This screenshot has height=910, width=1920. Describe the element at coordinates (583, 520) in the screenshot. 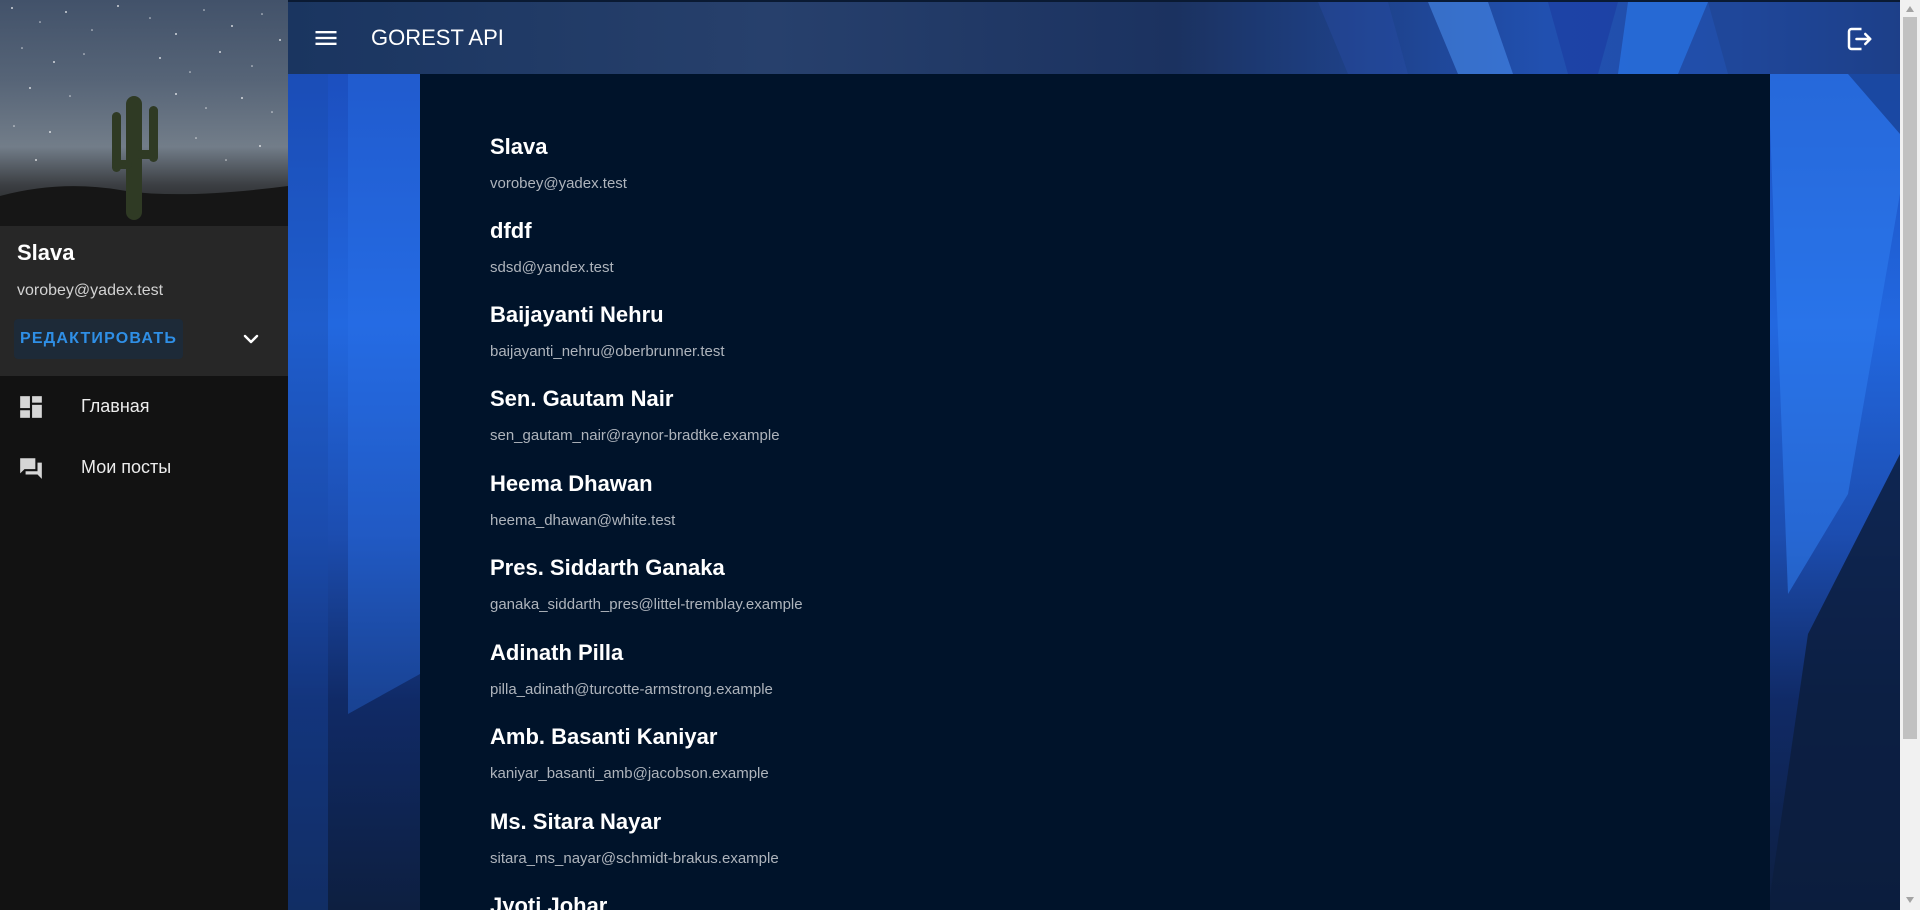

I see `user-email: heema_dhawan@white.test` at that location.